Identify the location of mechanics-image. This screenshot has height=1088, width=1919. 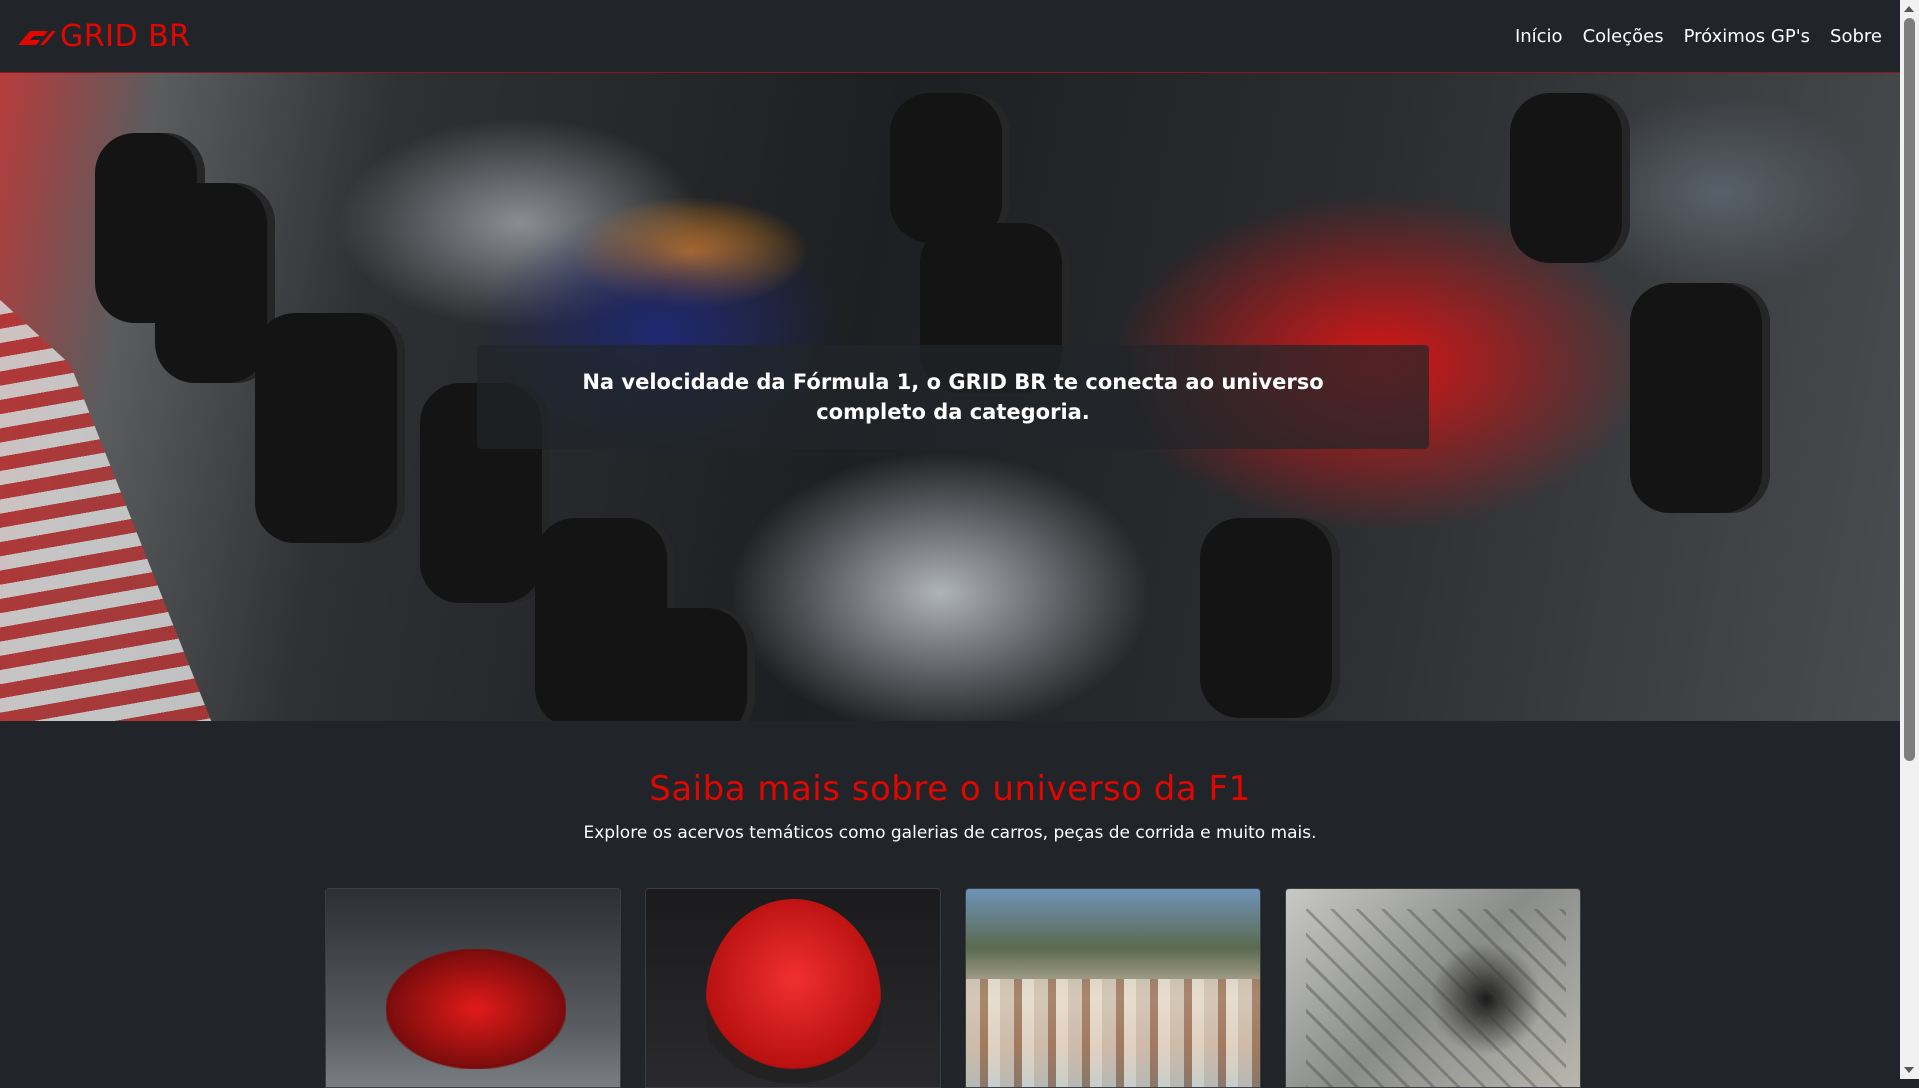
(1436, 998).